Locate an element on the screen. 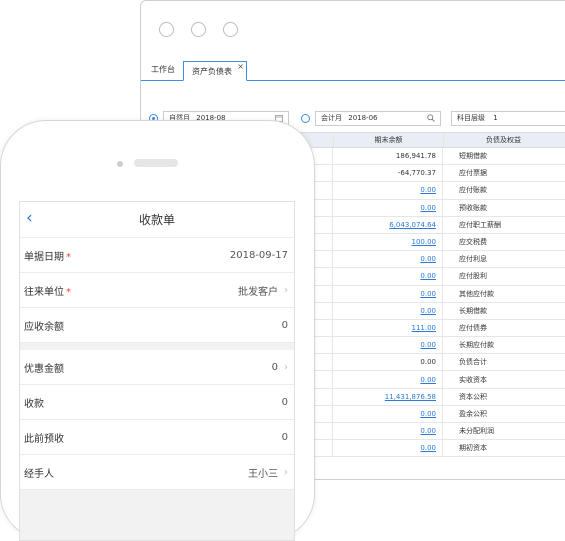 Image resolution: width=565 pixels, height=541 pixels. section-gap is located at coordinates (157, 346).